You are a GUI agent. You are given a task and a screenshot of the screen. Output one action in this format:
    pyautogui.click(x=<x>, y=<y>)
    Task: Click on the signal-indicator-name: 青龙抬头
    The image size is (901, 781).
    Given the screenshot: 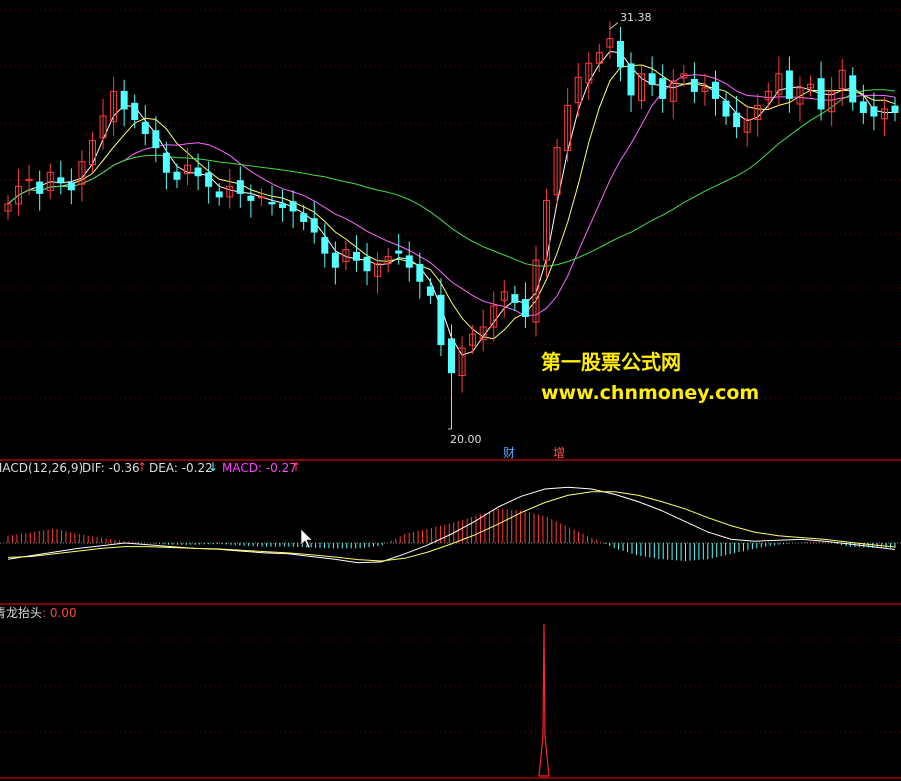 What is the action you would take?
    pyautogui.click(x=21, y=613)
    